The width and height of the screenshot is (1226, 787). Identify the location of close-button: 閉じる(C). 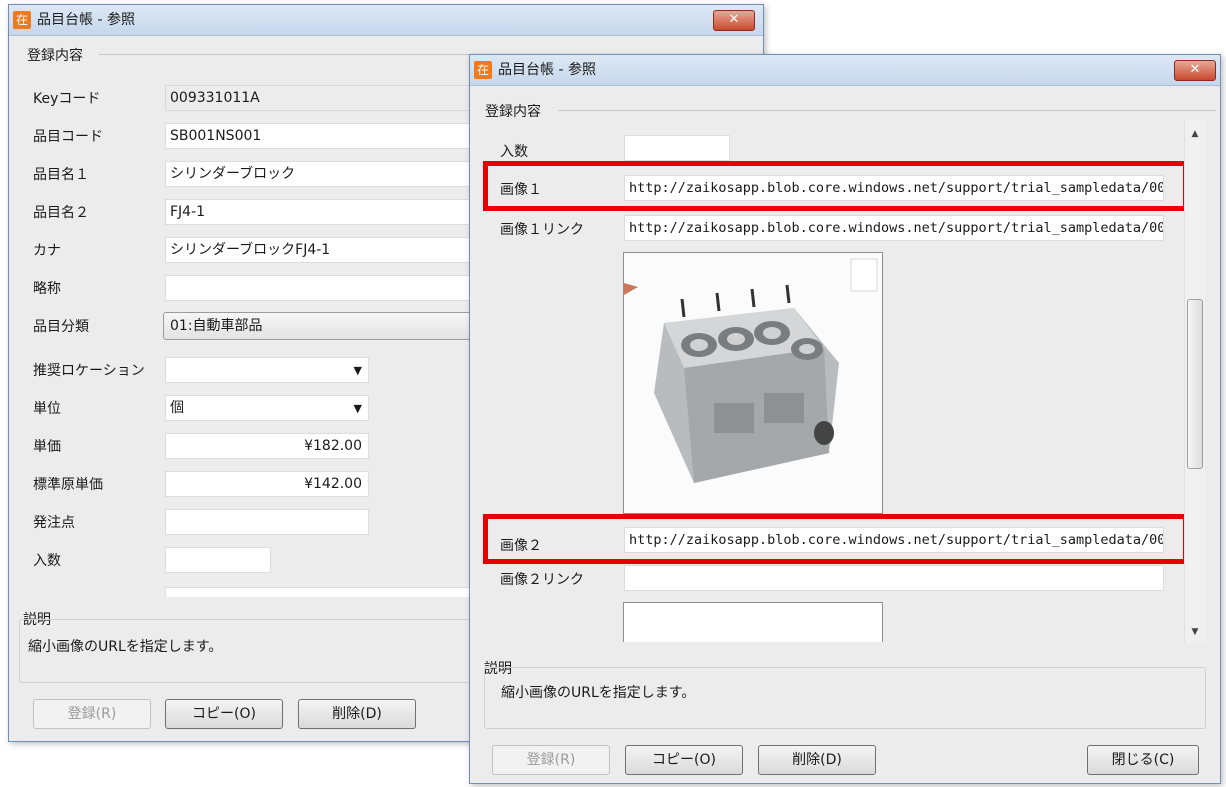
(1143, 760).